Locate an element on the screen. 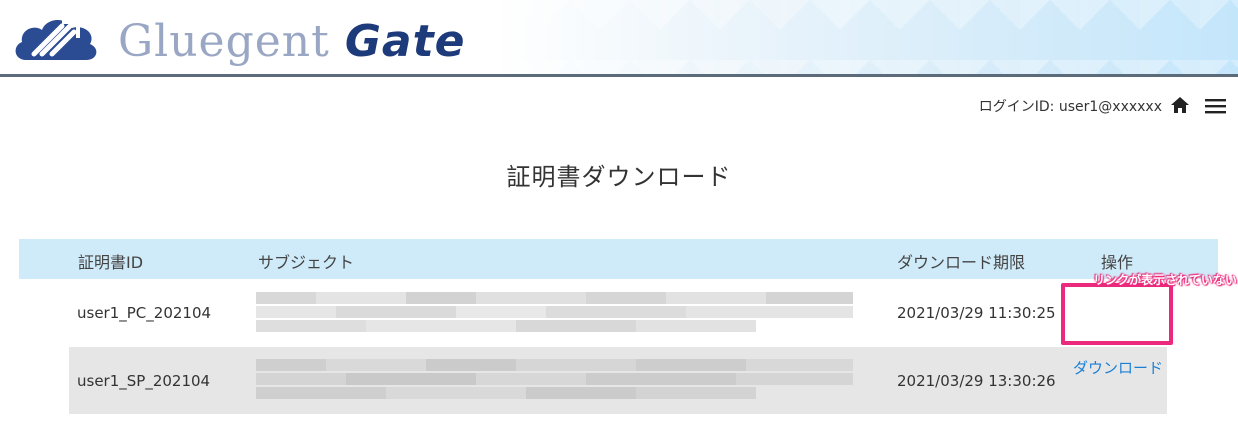  cert-id-cell: user1_PC_202104 is located at coordinates (144, 313).